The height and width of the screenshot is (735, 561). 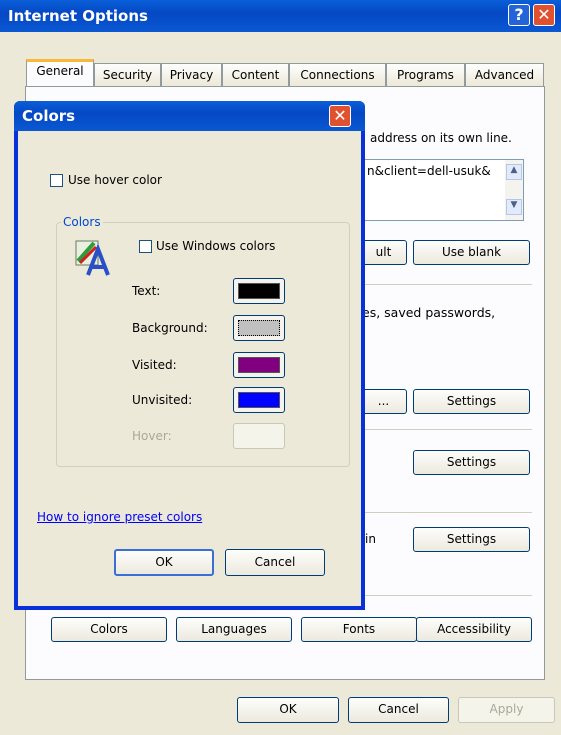 What do you see at coordinates (191, 74) in the screenshot?
I see `tab-privacy: Privacy` at bounding box center [191, 74].